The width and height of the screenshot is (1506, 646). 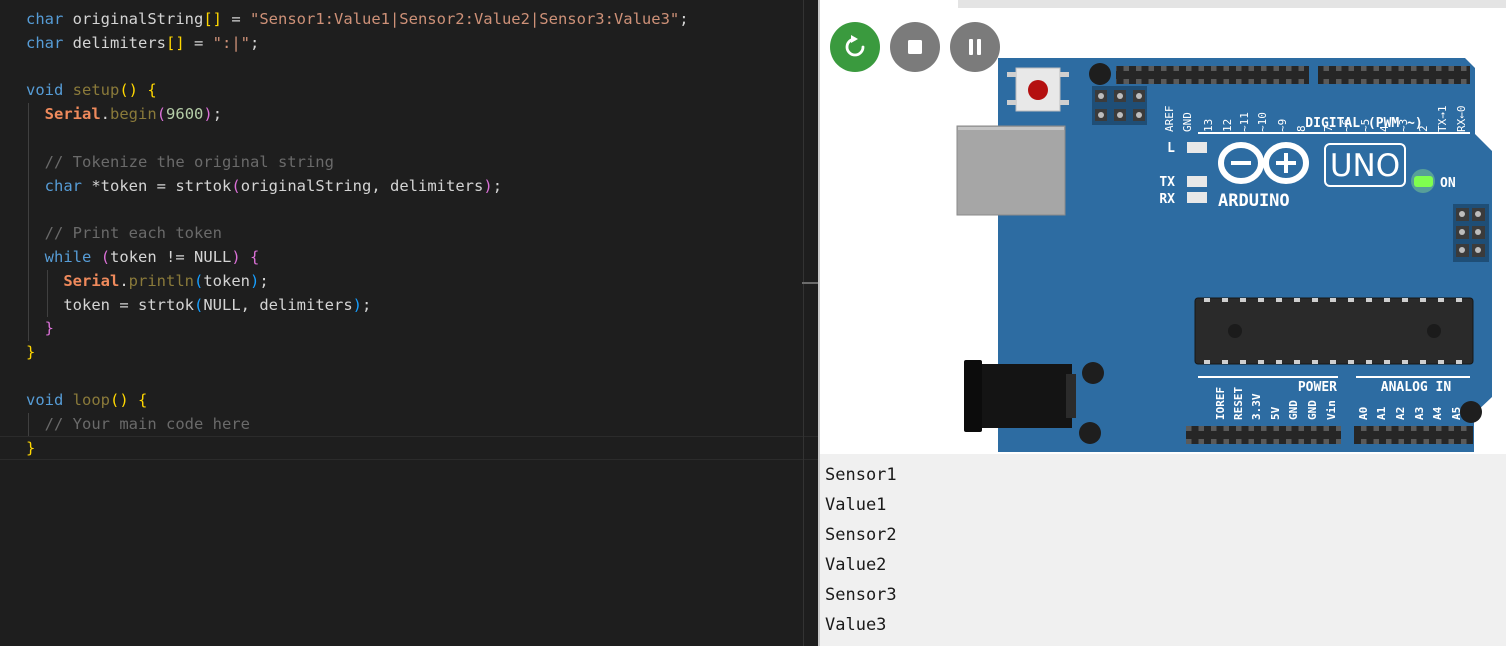 What do you see at coordinates (1275, 413) in the screenshot?
I see `pin-label: 5V` at bounding box center [1275, 413].